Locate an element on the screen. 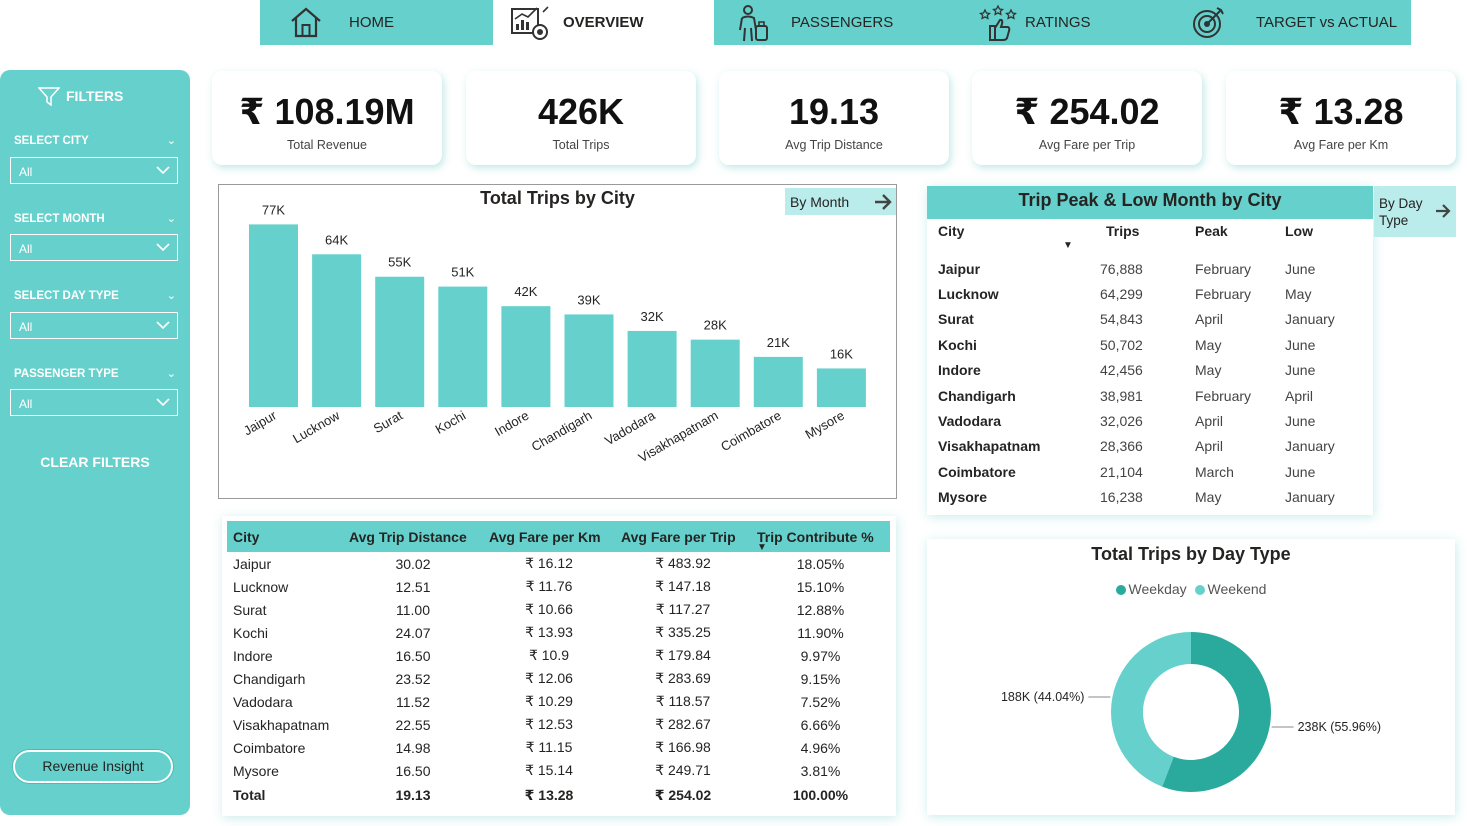  by-day-type-button: By Day Type is located at coordinates (1415, 211).